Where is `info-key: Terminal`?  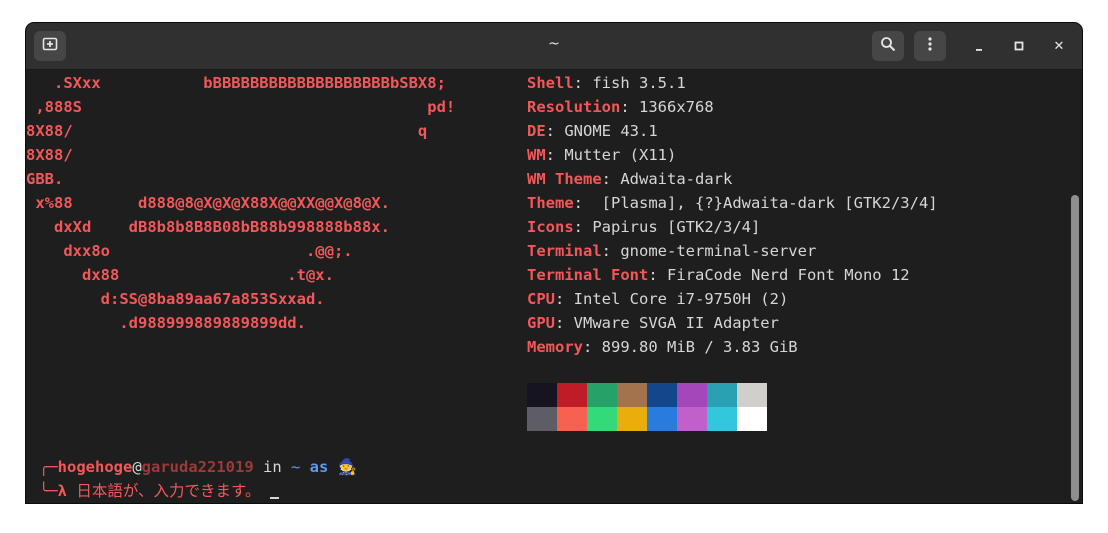
info-key: Terminal is located at coordinates (564, 251).